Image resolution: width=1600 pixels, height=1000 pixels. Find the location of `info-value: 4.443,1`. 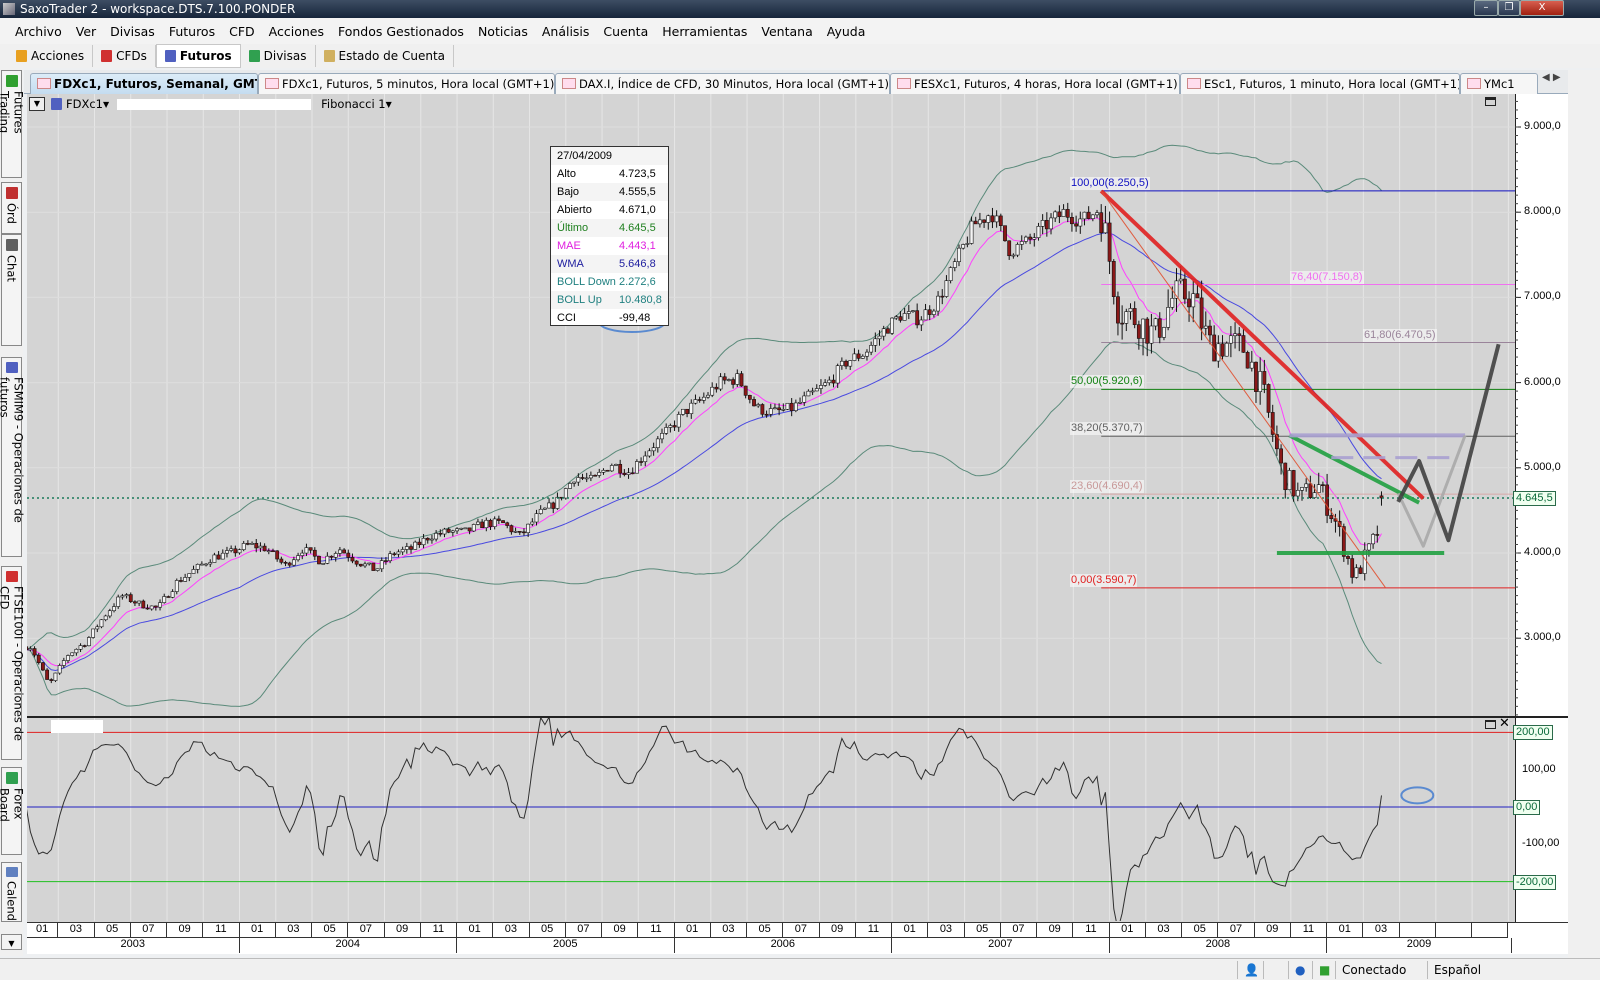

info-value: 4.443,1 is located at coordinates (637, 246).